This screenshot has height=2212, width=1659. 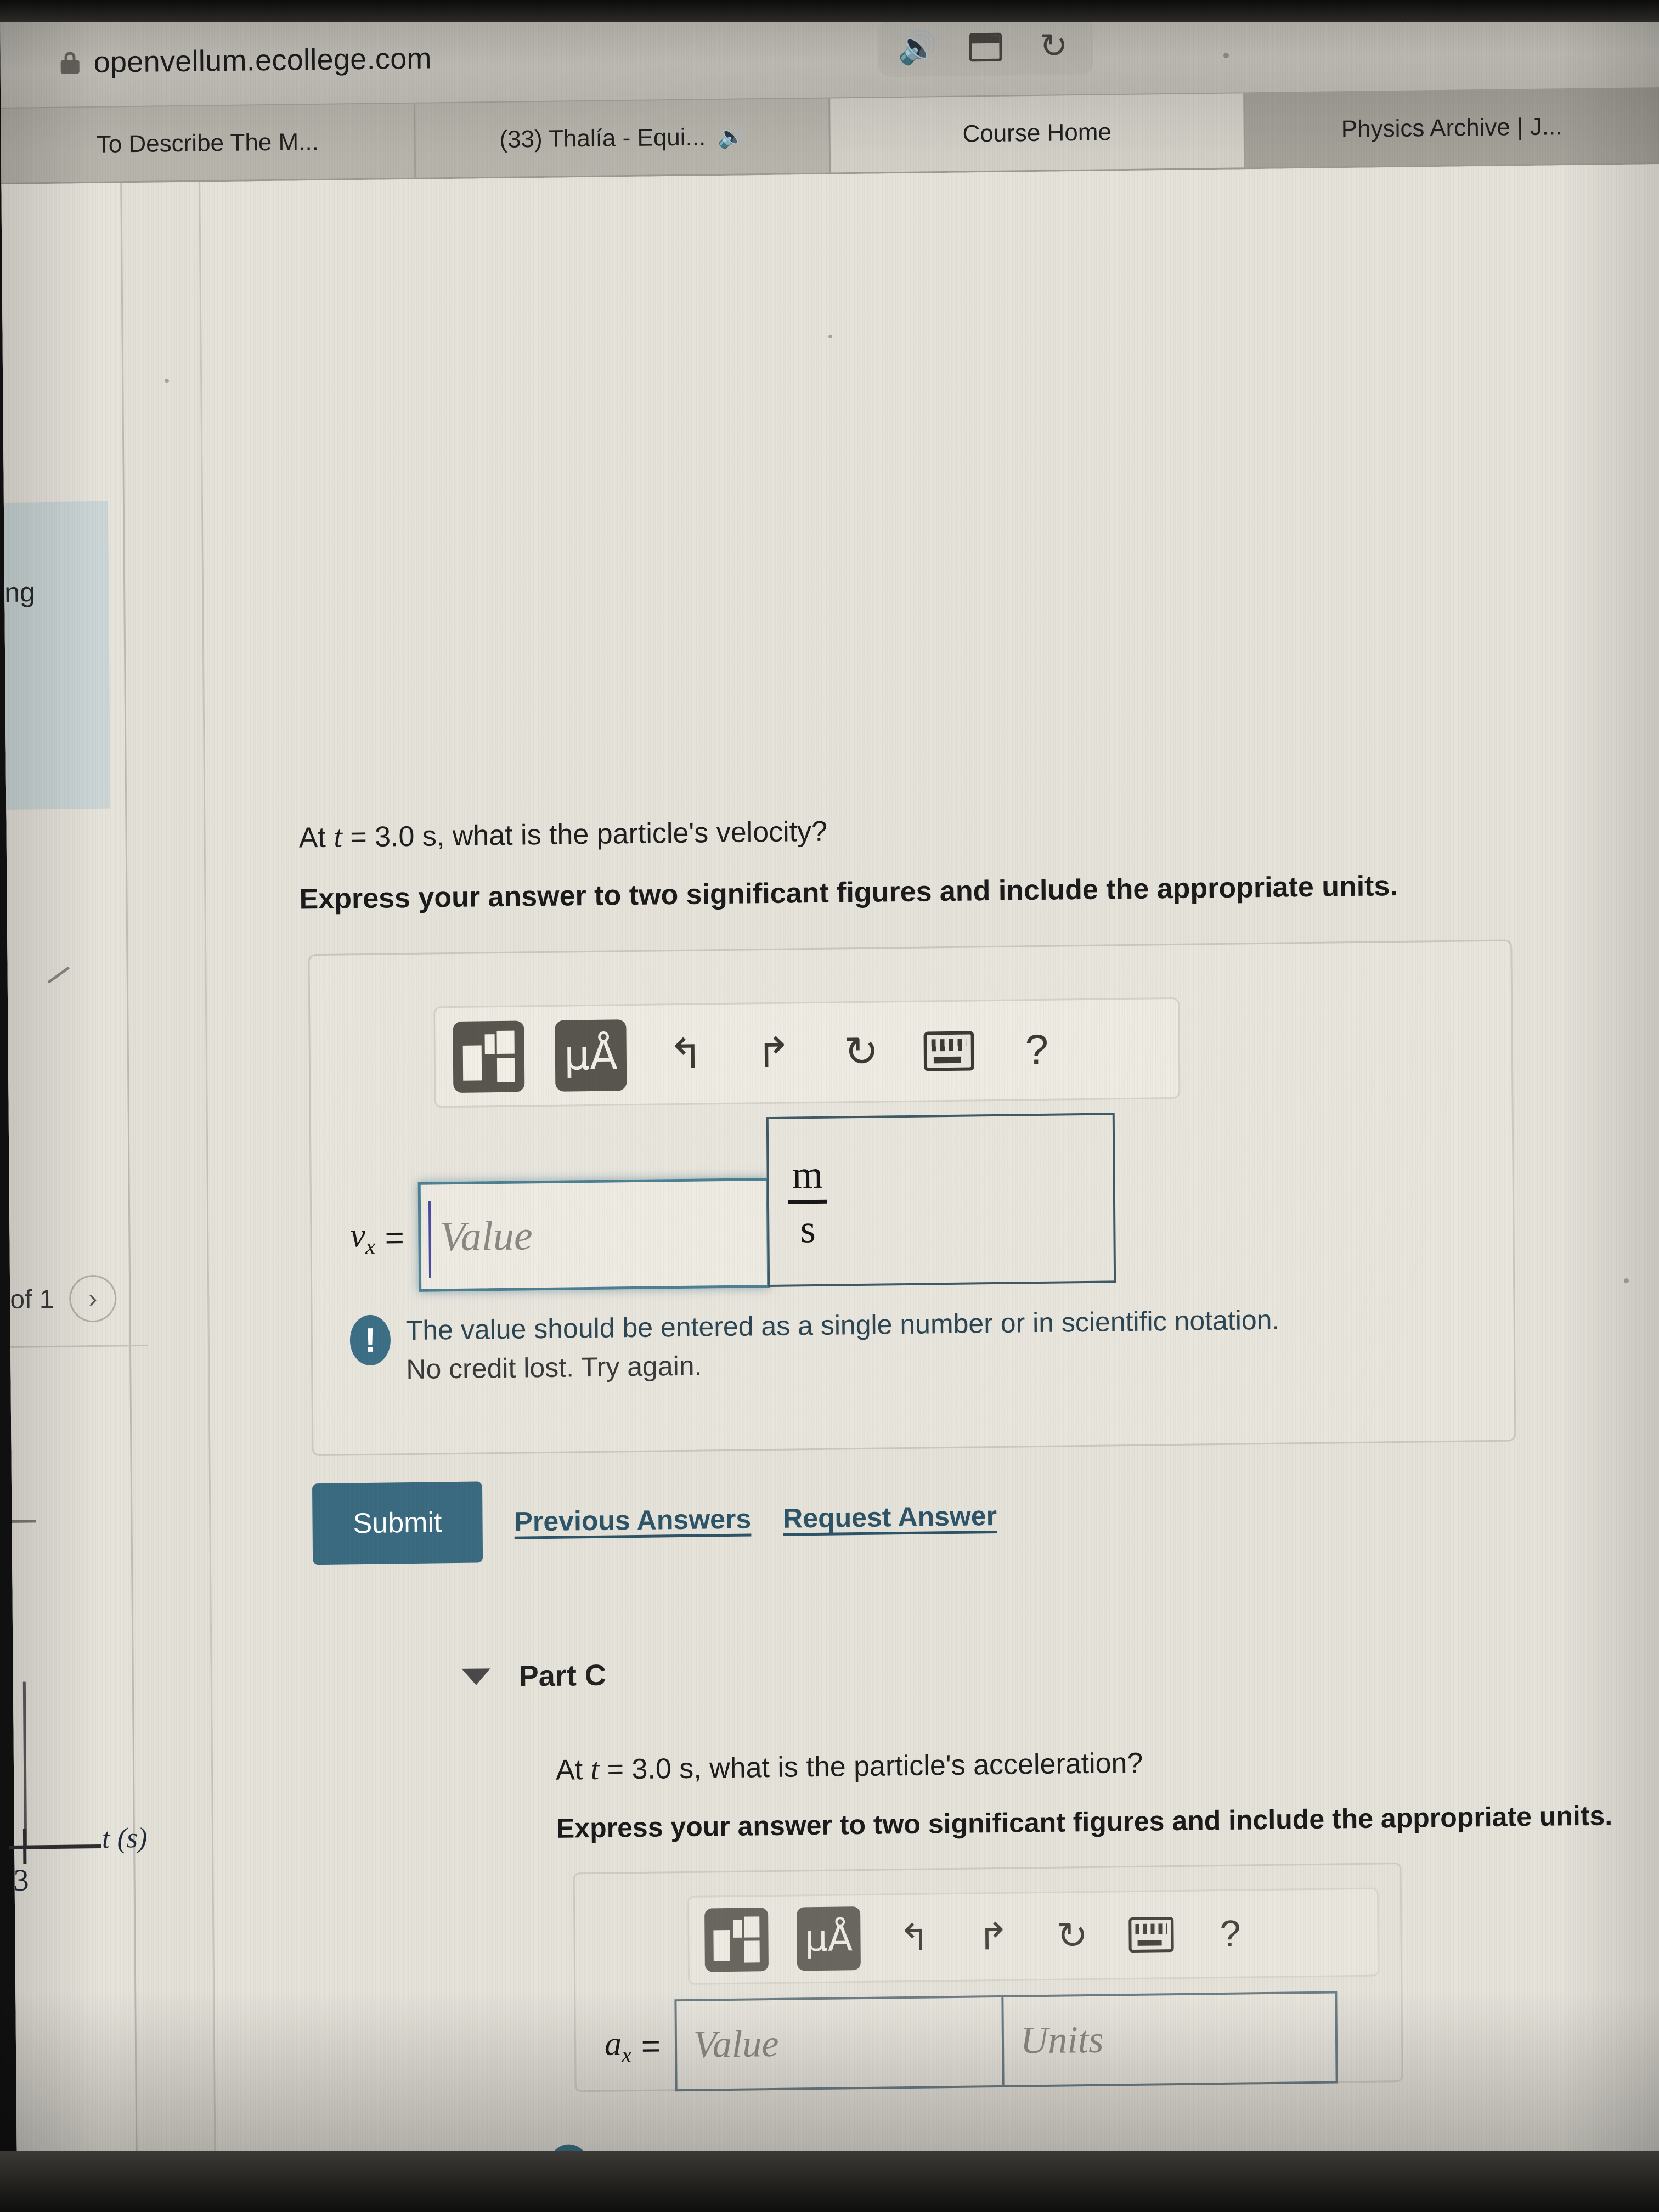 What do you see at coordinates (562, 1675) in the screenshot?
I see `part-c-title: Part C` at bounding box center [562, 1675].